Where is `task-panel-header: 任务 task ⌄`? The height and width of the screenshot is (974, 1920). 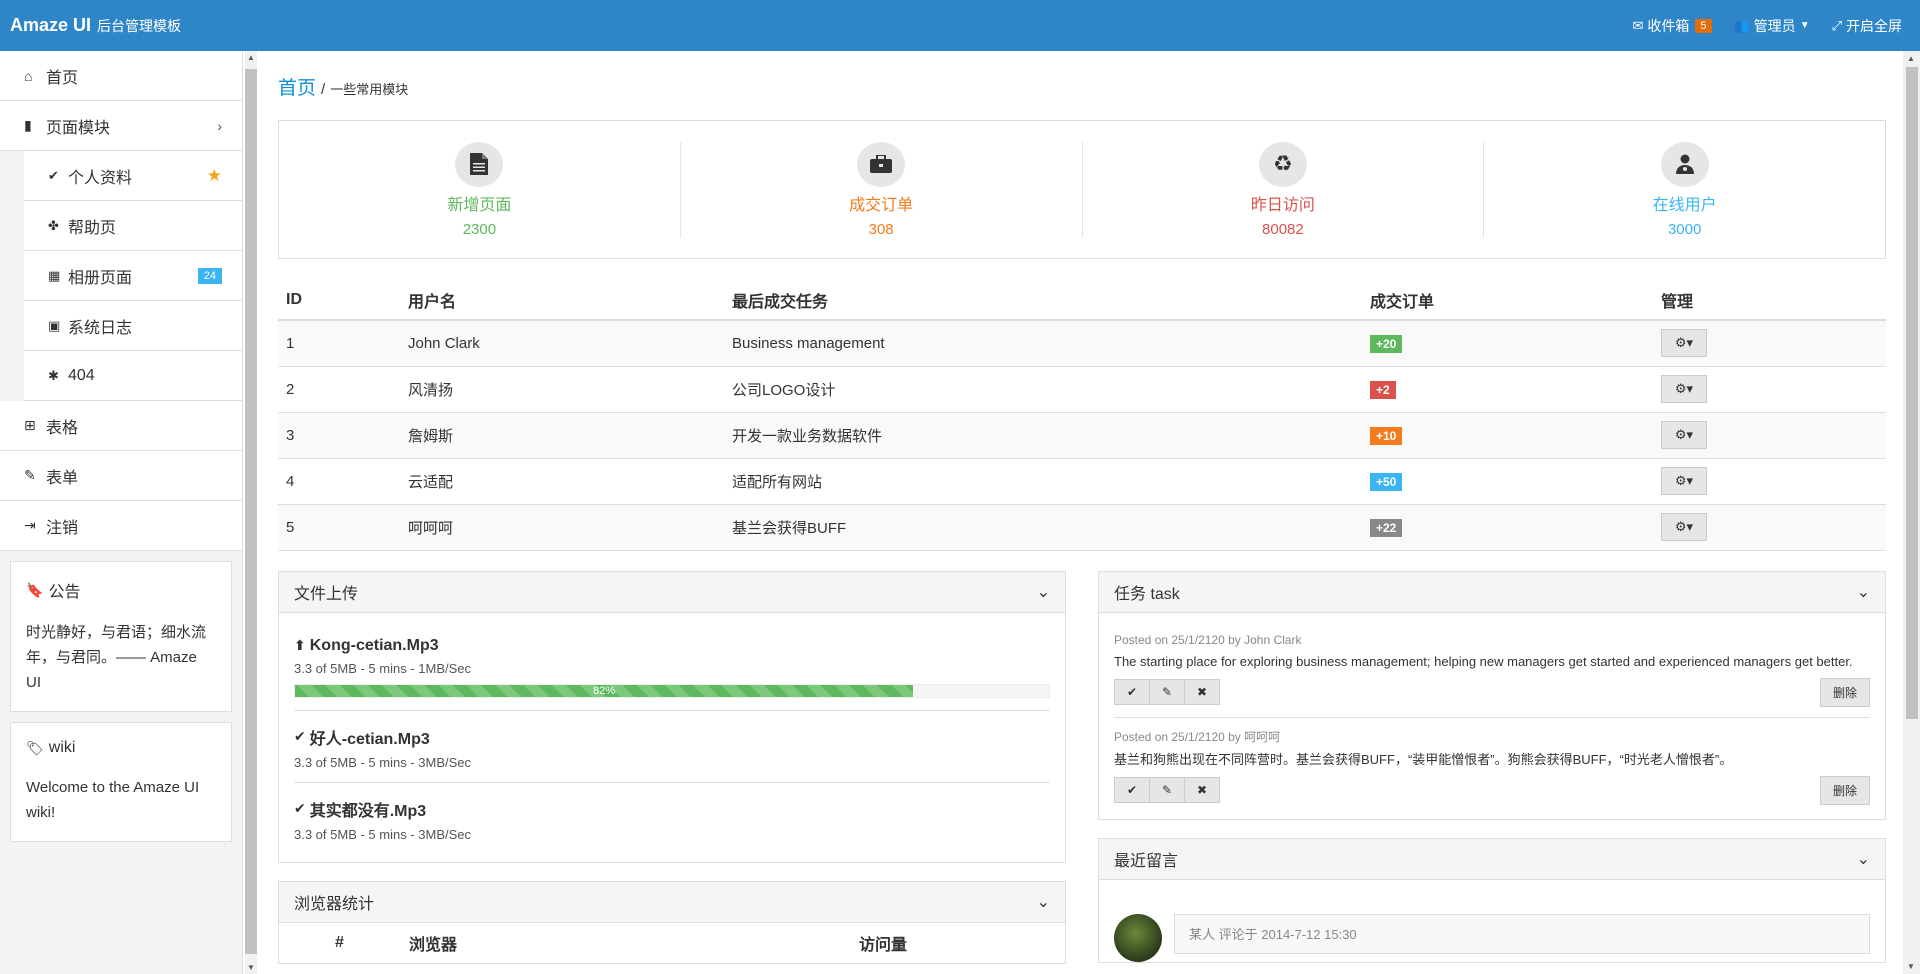
task-panel-header: 任务 task ⌄ is located at coordinates (1492, 592).